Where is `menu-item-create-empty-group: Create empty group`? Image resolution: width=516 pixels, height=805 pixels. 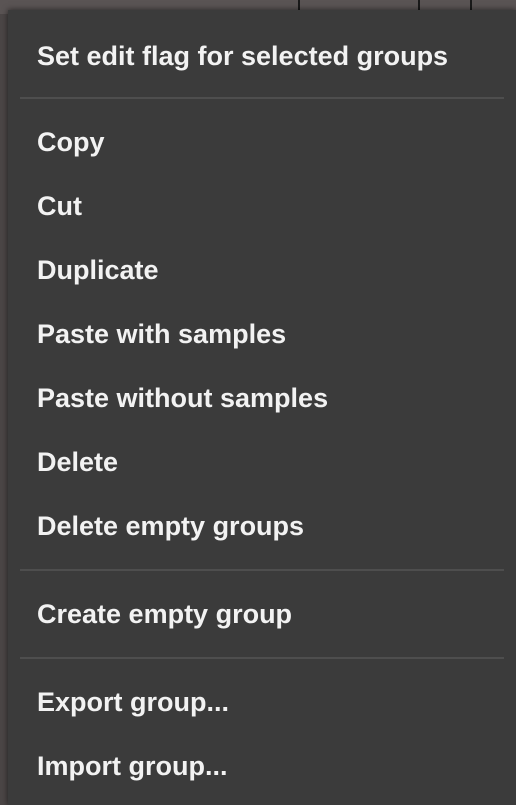 menu-item-create-empty-group: Create empty group is located at coordinates (262, 614).